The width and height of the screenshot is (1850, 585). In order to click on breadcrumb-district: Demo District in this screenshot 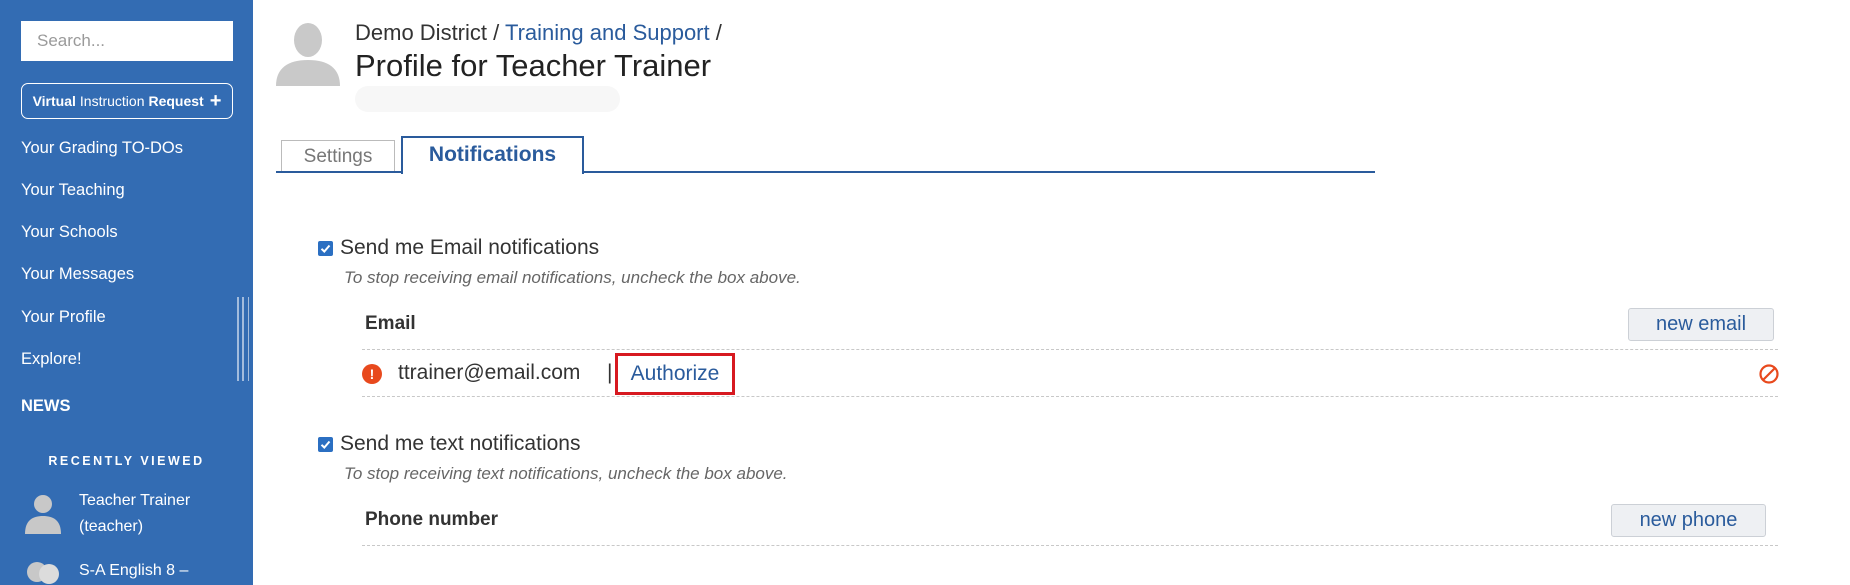, I will do `click(421, 32)`.